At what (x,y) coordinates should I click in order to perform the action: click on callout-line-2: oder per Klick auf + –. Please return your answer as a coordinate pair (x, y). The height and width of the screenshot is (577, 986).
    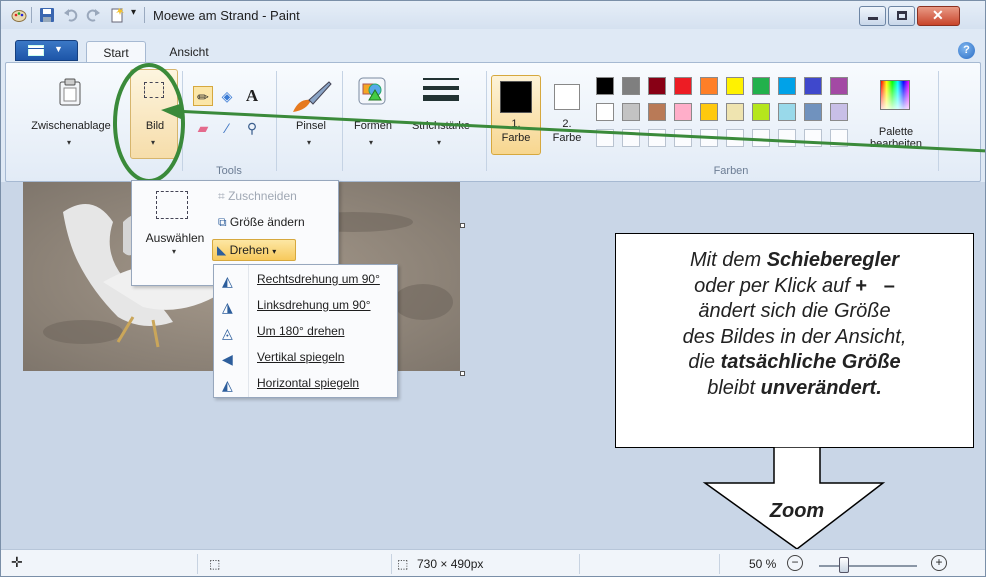
    Looking at the image, I should click on (794, 285).